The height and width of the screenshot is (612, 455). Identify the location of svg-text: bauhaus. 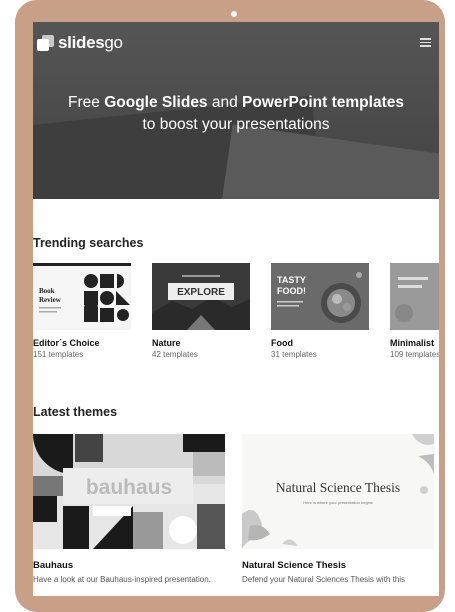
(129, 487).